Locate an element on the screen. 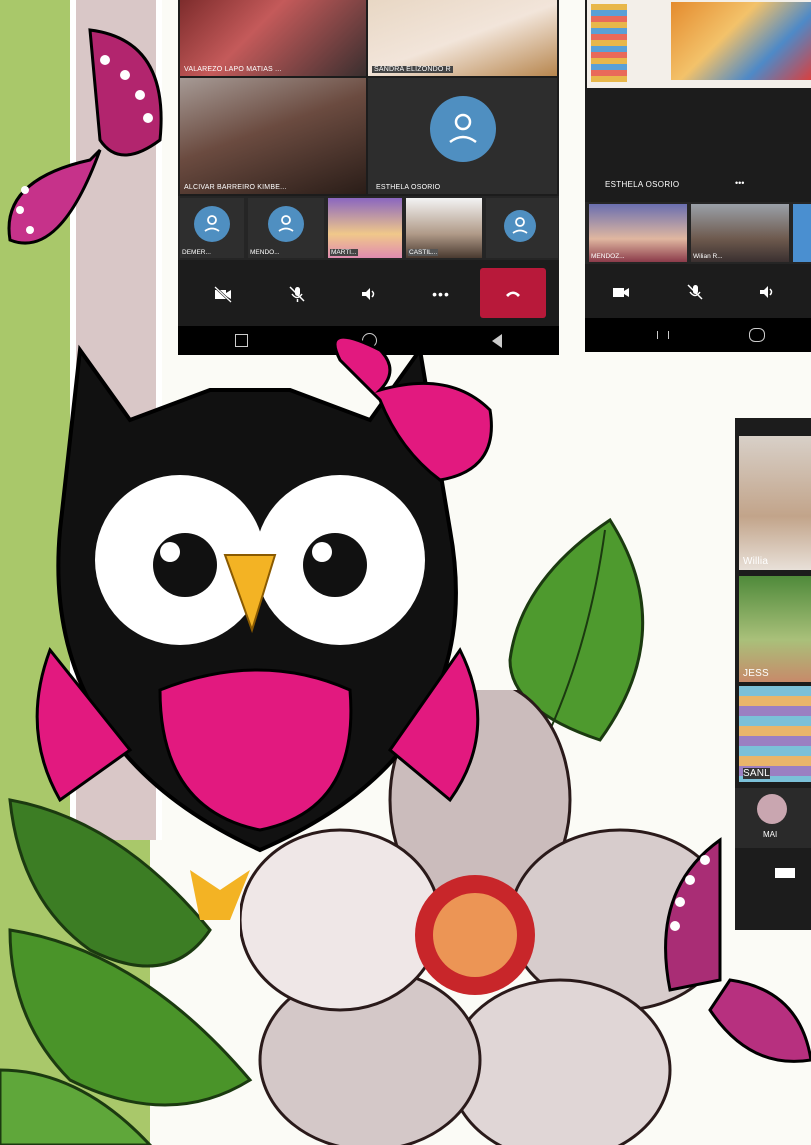  video-tile: JESS is located at coordinates (775, 629).